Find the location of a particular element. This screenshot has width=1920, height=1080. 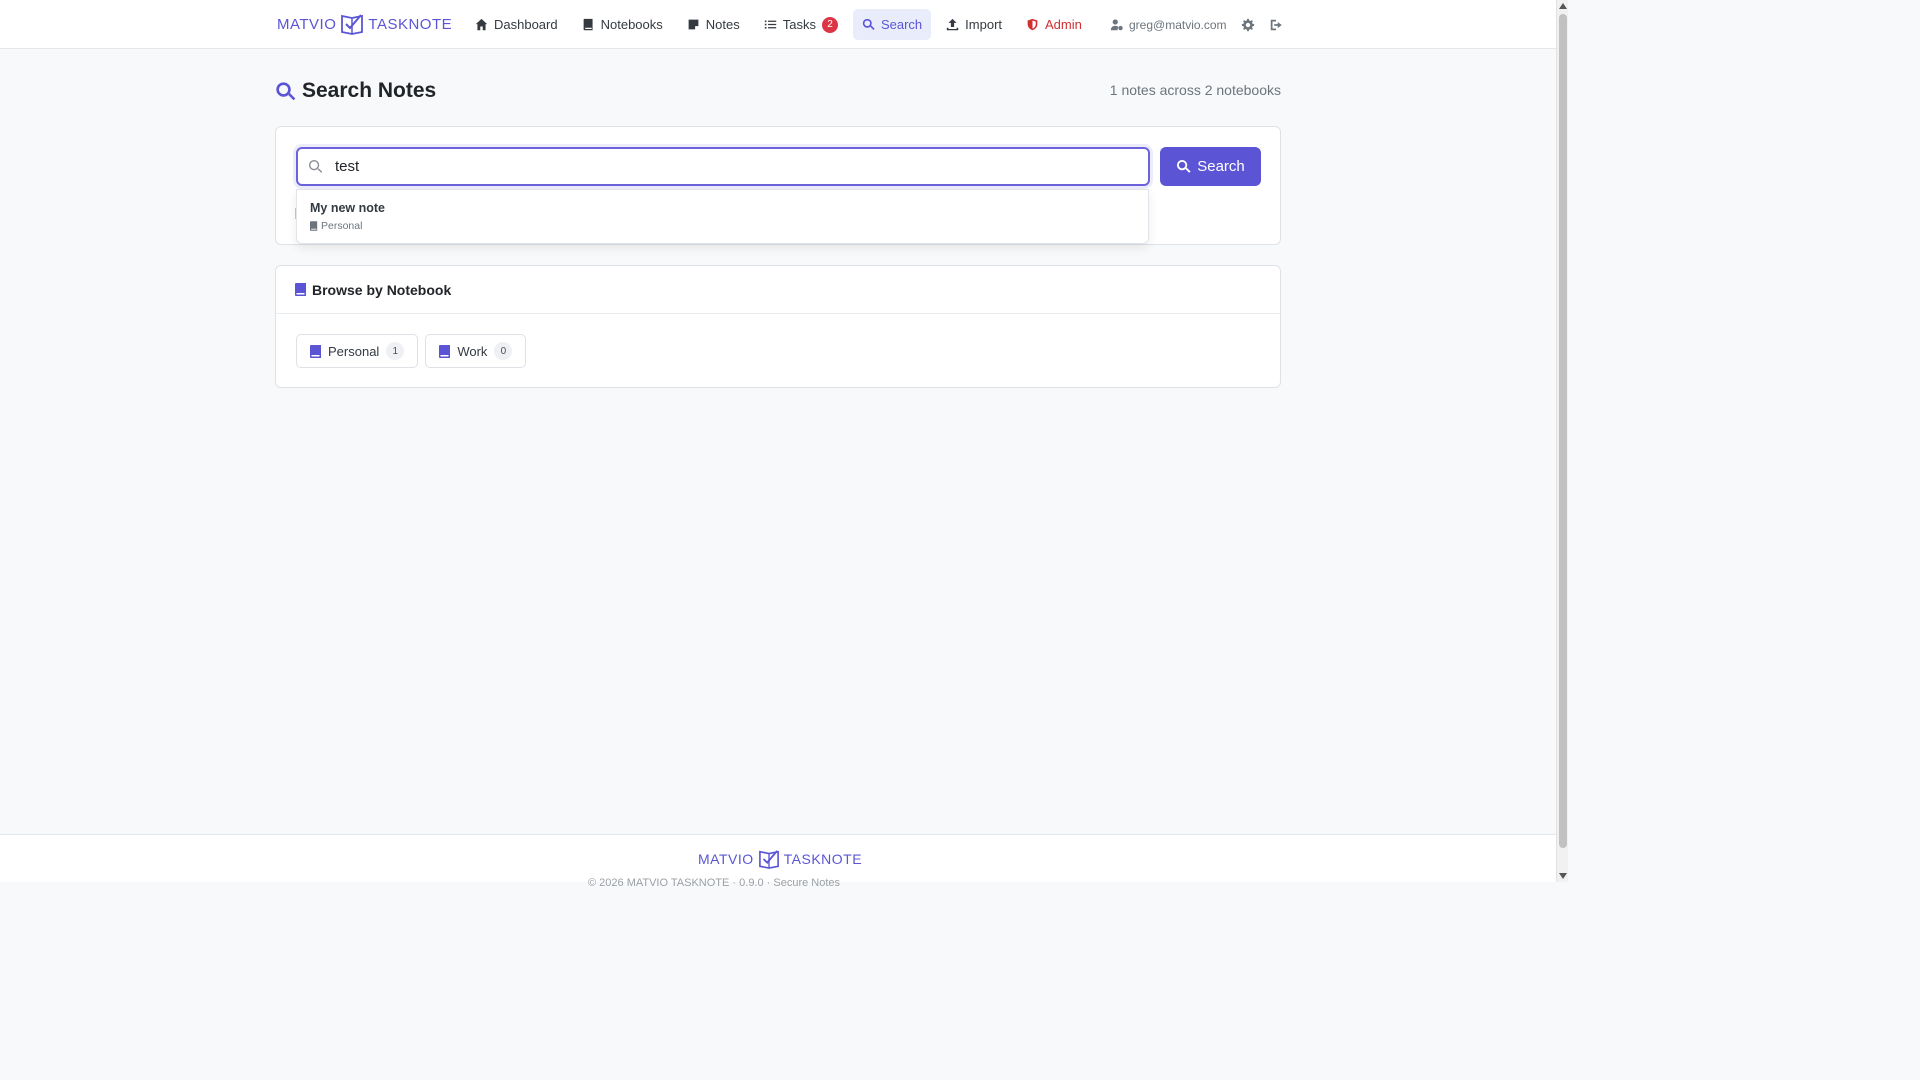

nav-import-label: Import is located at coordinates (984, 24).